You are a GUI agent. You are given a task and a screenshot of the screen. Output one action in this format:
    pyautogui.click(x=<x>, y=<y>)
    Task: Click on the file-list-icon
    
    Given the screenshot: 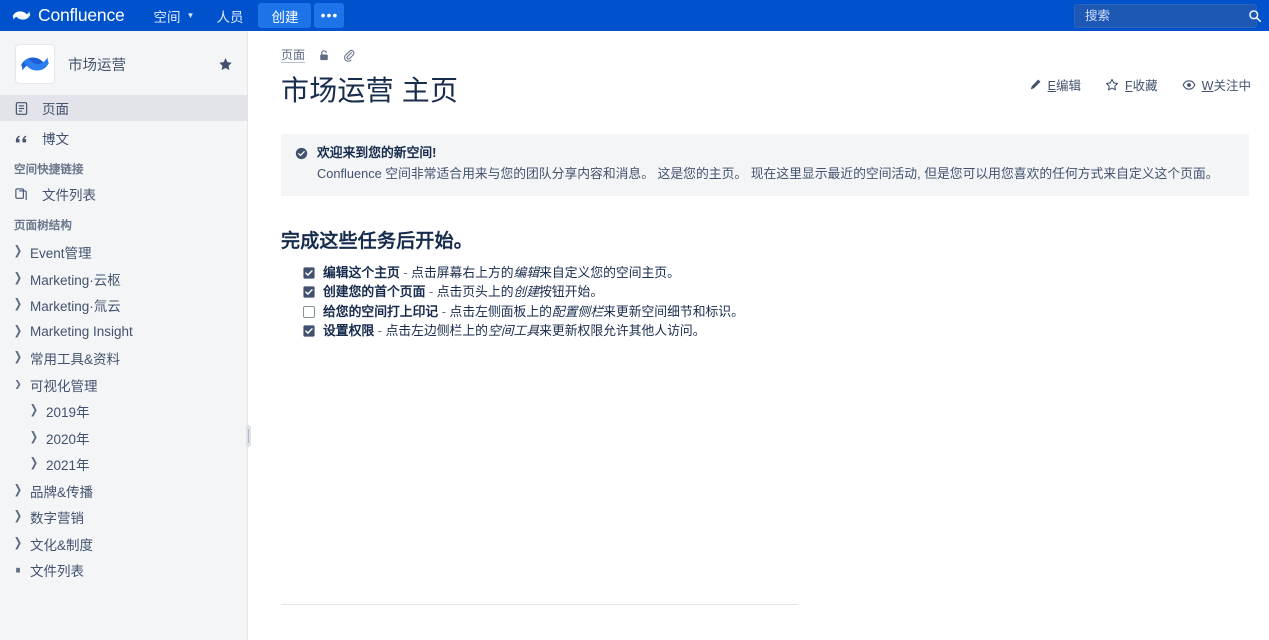 What is the action you would take?
    pyautogui.click(x=22, y=194)
    